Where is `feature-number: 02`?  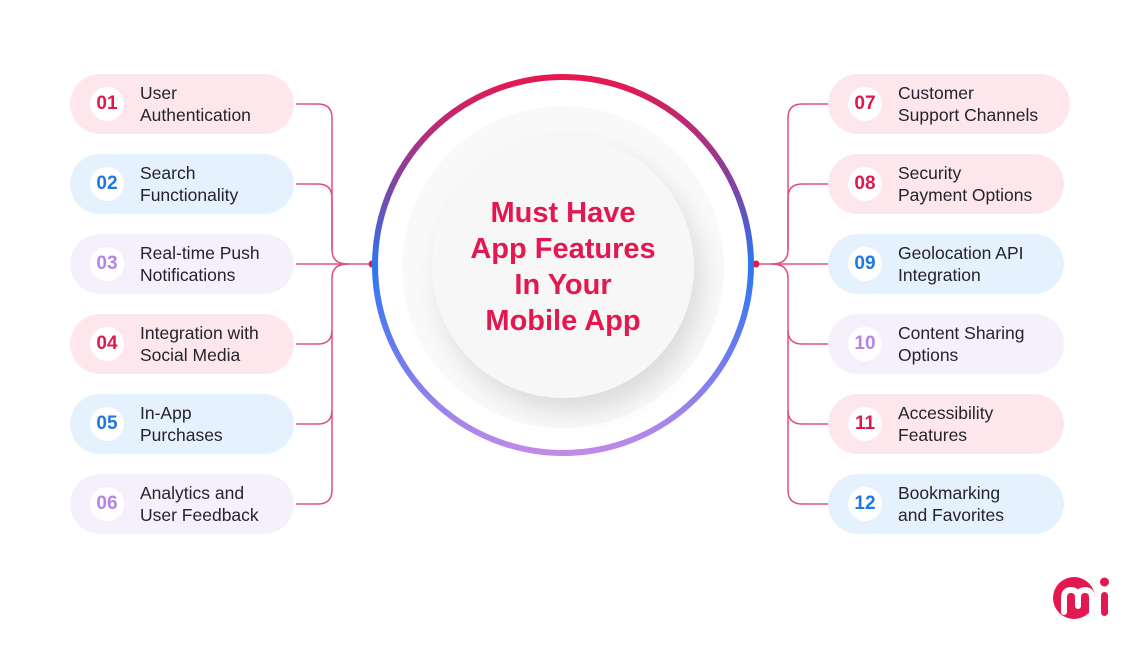
feature-number: 02 is located at coordinates (107, 184).